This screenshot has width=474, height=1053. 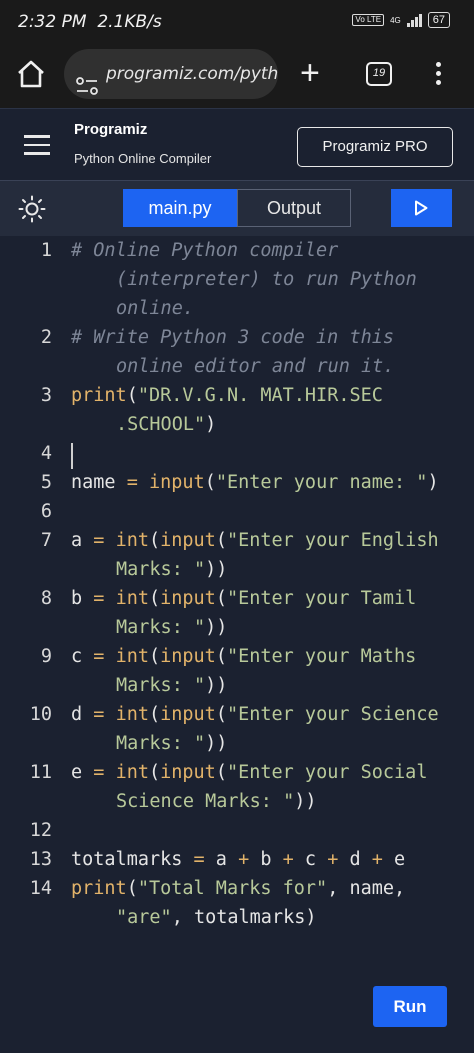 What do you see at coordinates (255, 482) in the screenshot?
I see `code-line: name = input("Enter your name: ")` at bounding box center [255, 482].